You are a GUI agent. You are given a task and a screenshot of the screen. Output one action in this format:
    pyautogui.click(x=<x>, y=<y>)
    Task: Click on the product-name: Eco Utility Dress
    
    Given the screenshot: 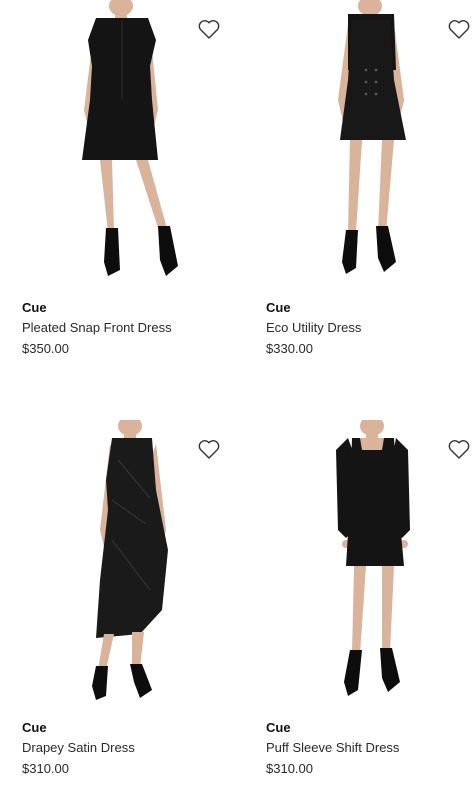 What is the action you would take?
    pyautogui.click(x=371, y=328)
    